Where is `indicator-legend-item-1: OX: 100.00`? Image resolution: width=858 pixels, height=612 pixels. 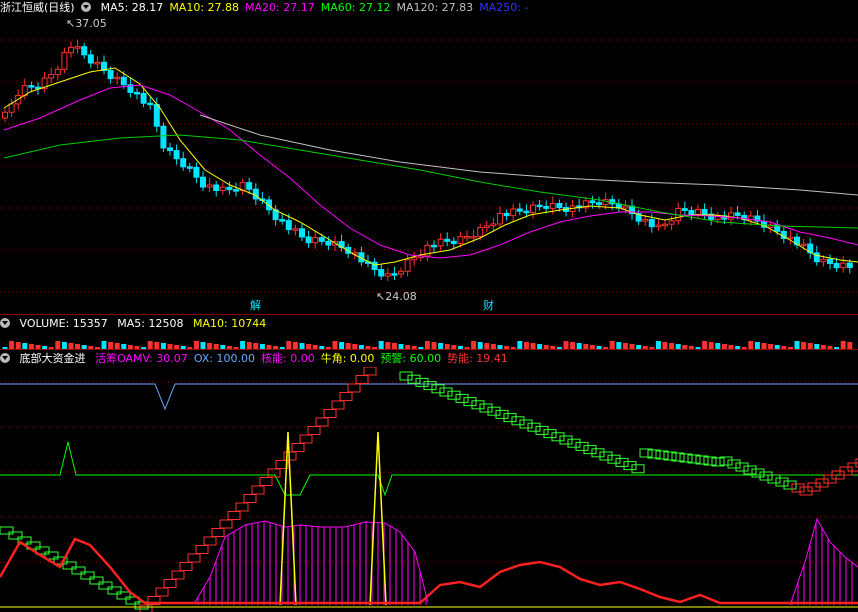
indicator-legend-item-1: OX: 100.00 is located at coordinates (224, 358).